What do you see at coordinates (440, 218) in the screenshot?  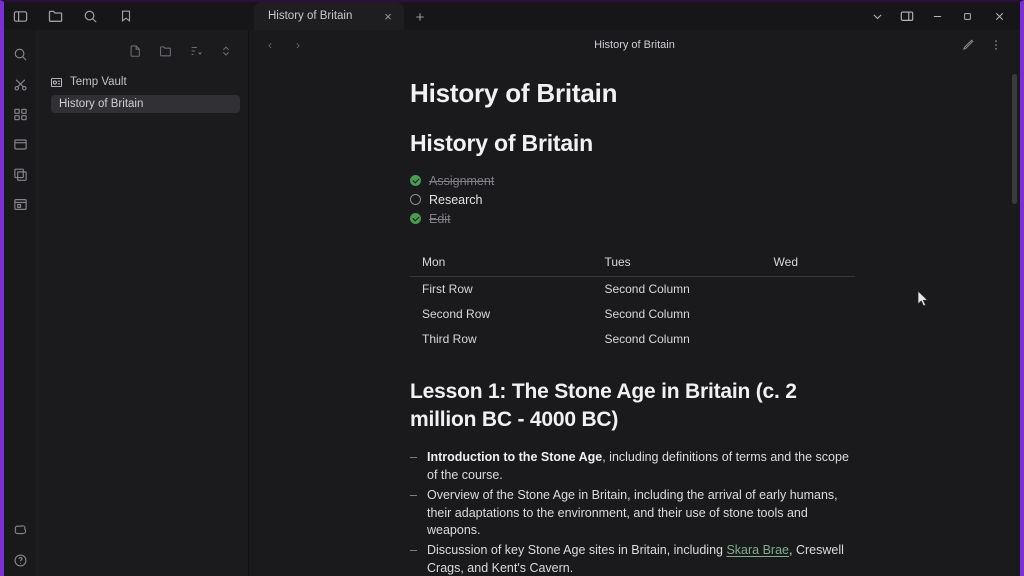 I see `task-label: Edit` at bounding box center [440, 218].